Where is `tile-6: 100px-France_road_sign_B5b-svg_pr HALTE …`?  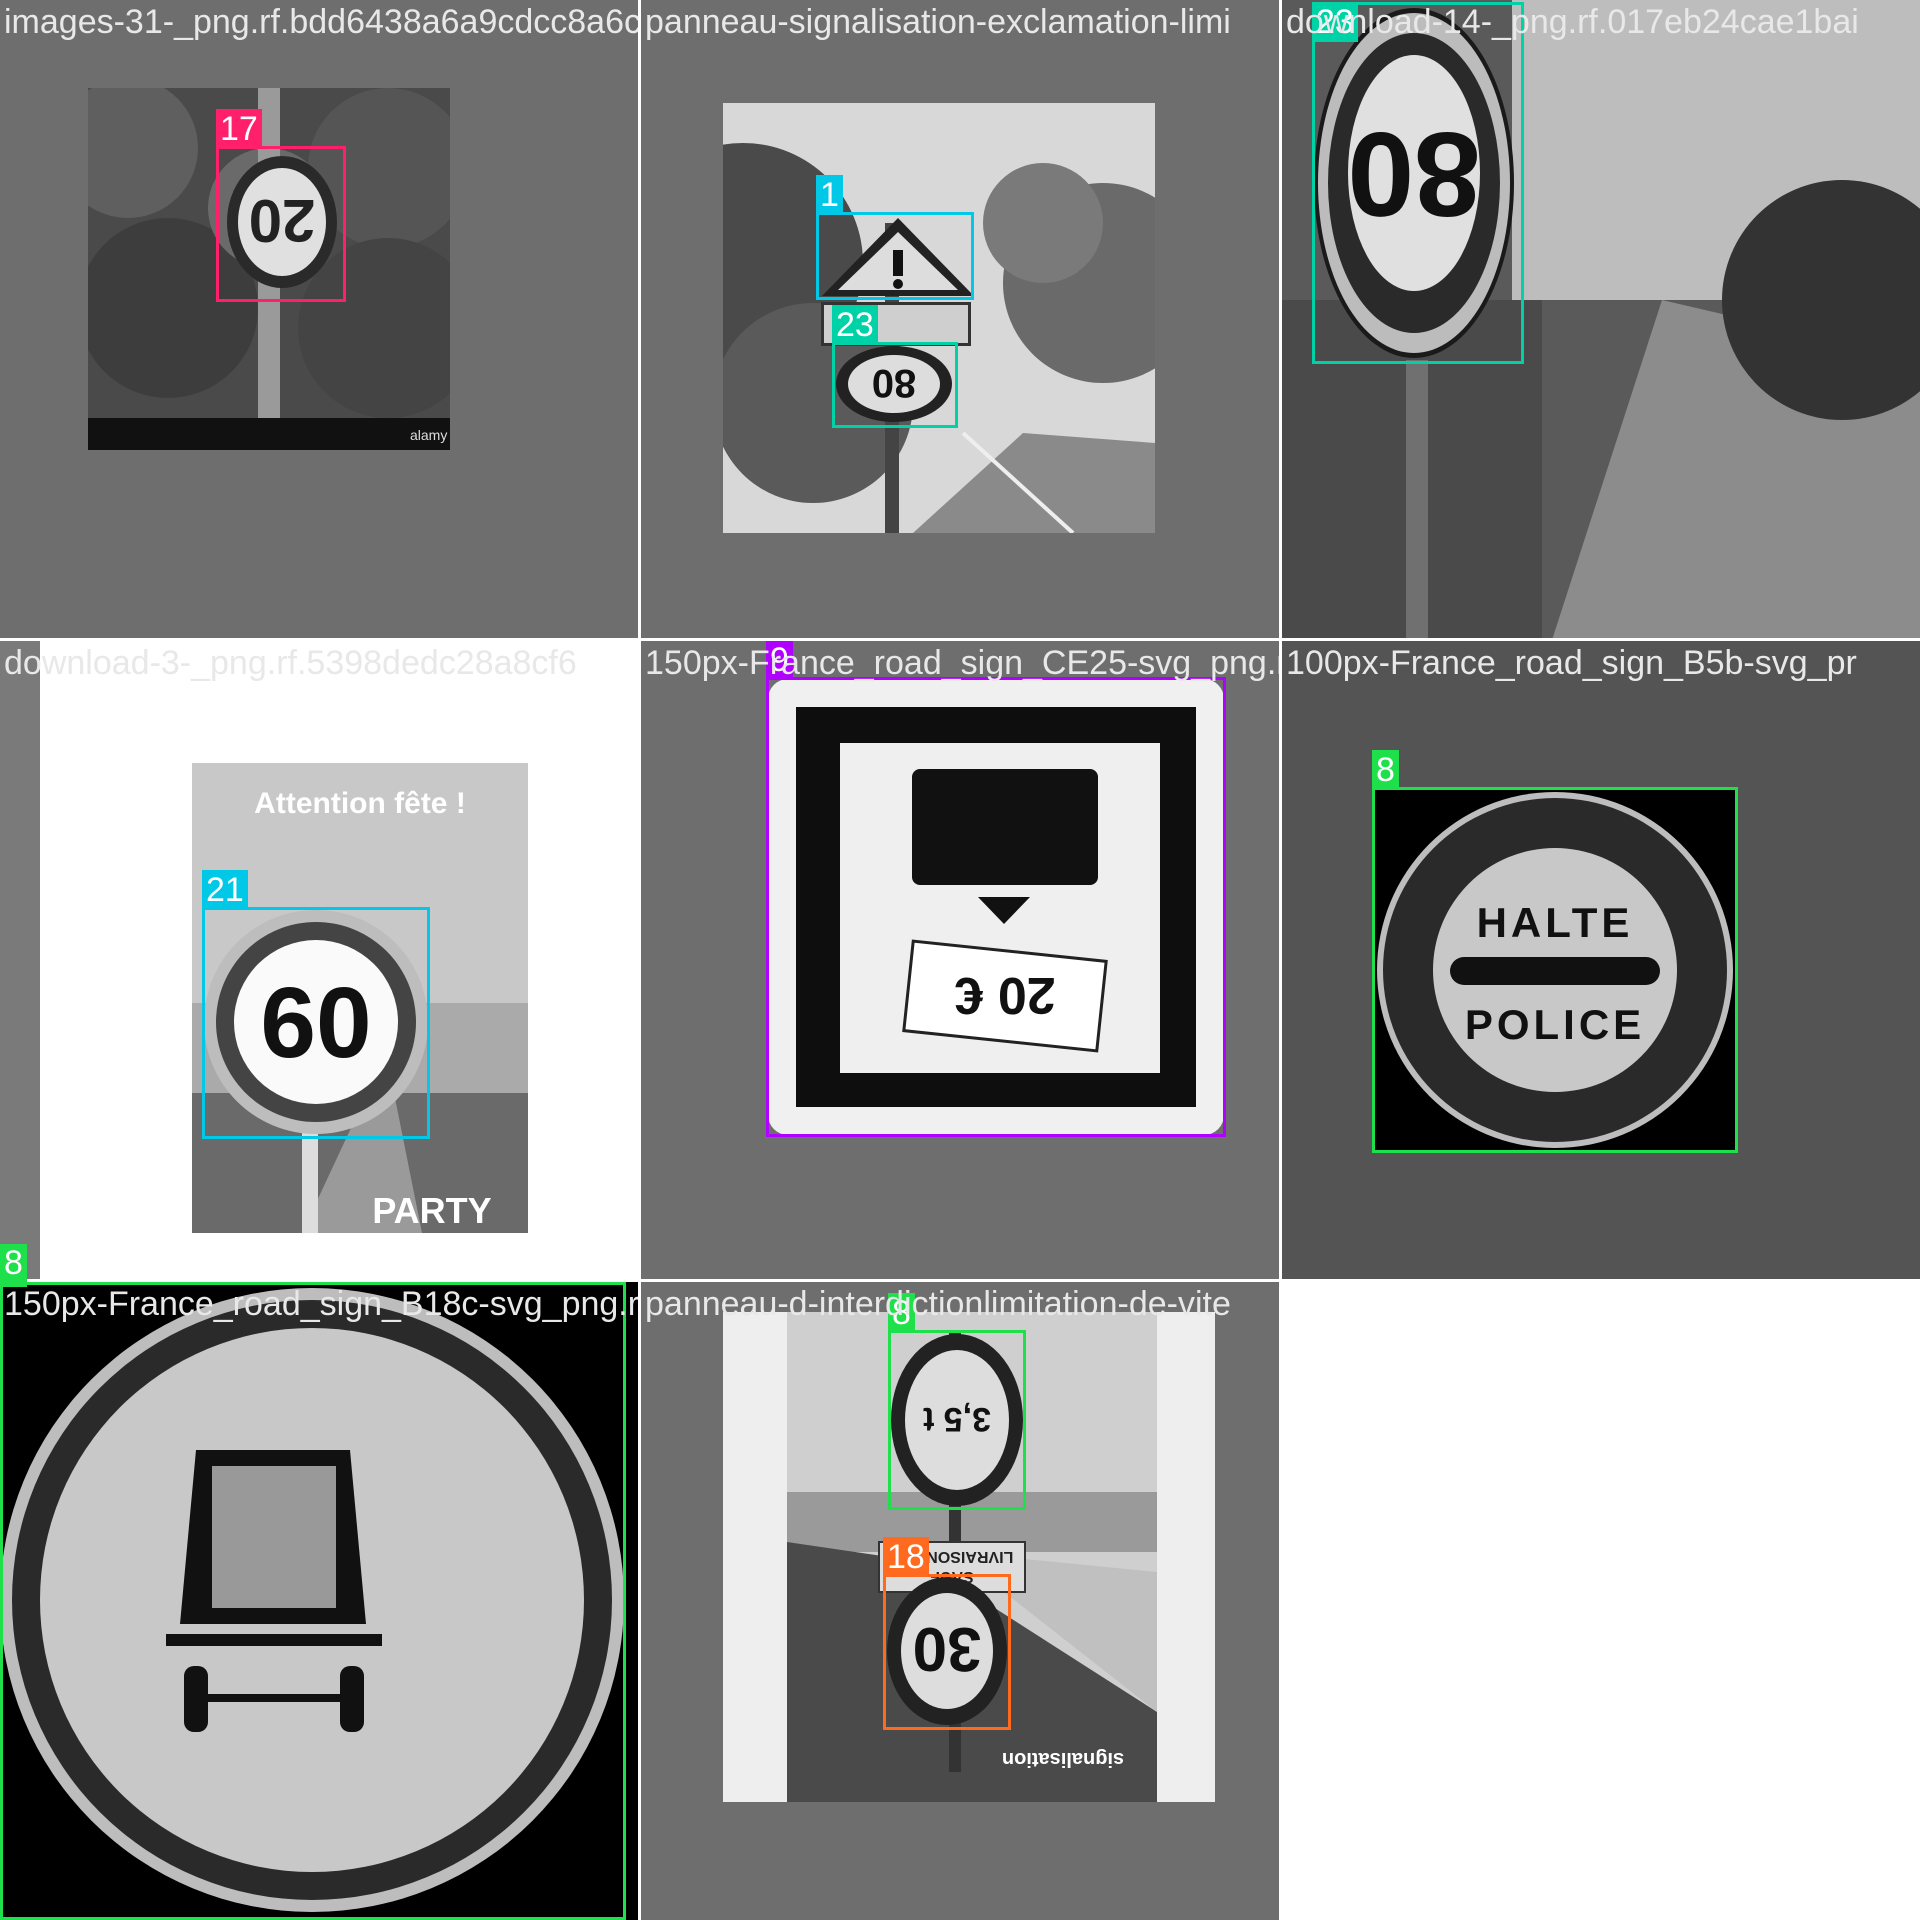 tile-6: 100px-France_road_sign_B5b-svg_pr HALTE … is located at coordinates (1601, 960).